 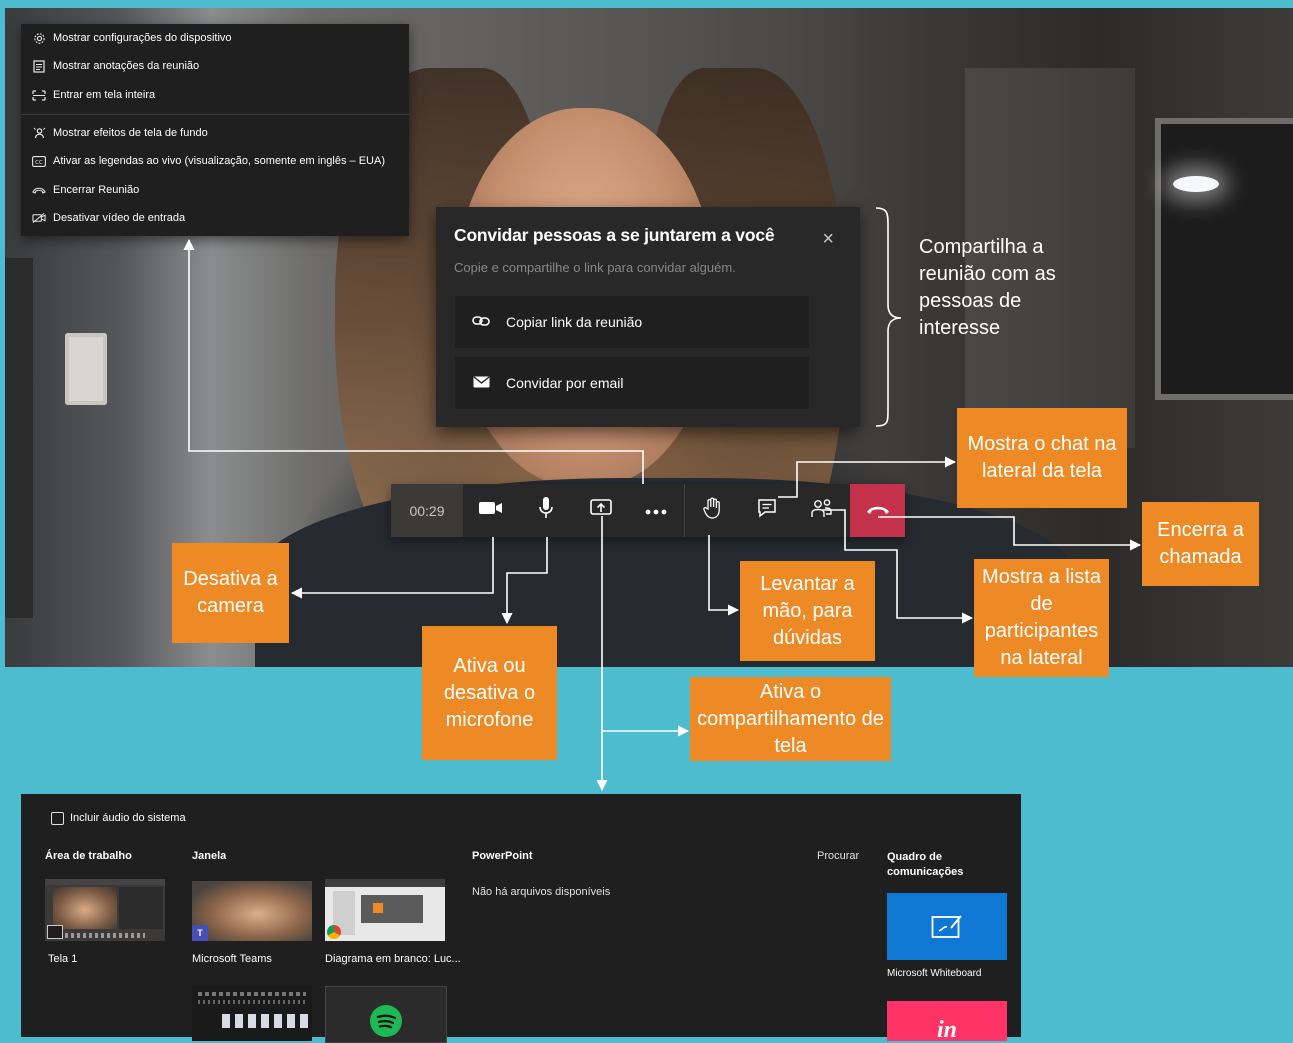 What do you see at coordinates (39, 66) in the screenshot?
I see `notes-icon` at bounding box center [39, 66].